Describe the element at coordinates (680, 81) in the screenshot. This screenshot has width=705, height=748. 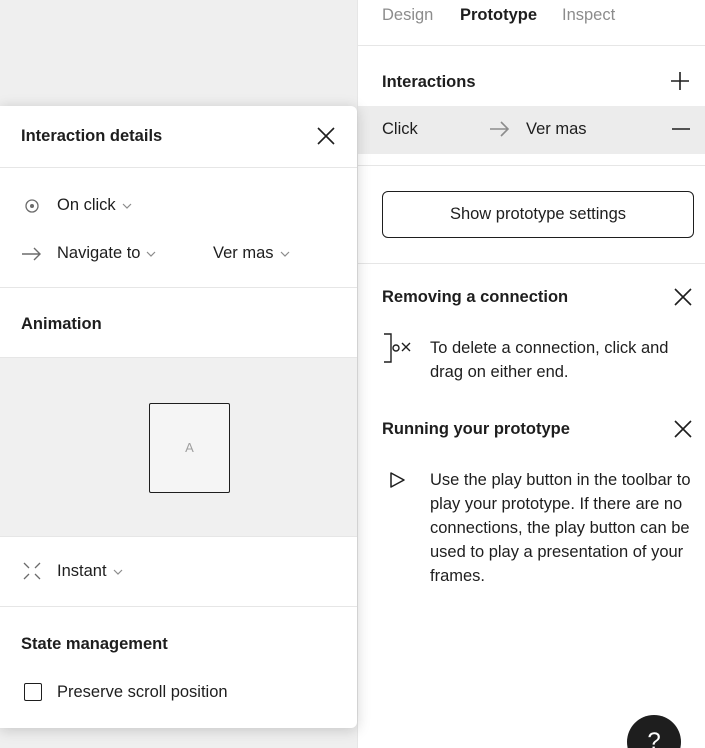
I see `plus-icon` at that location.